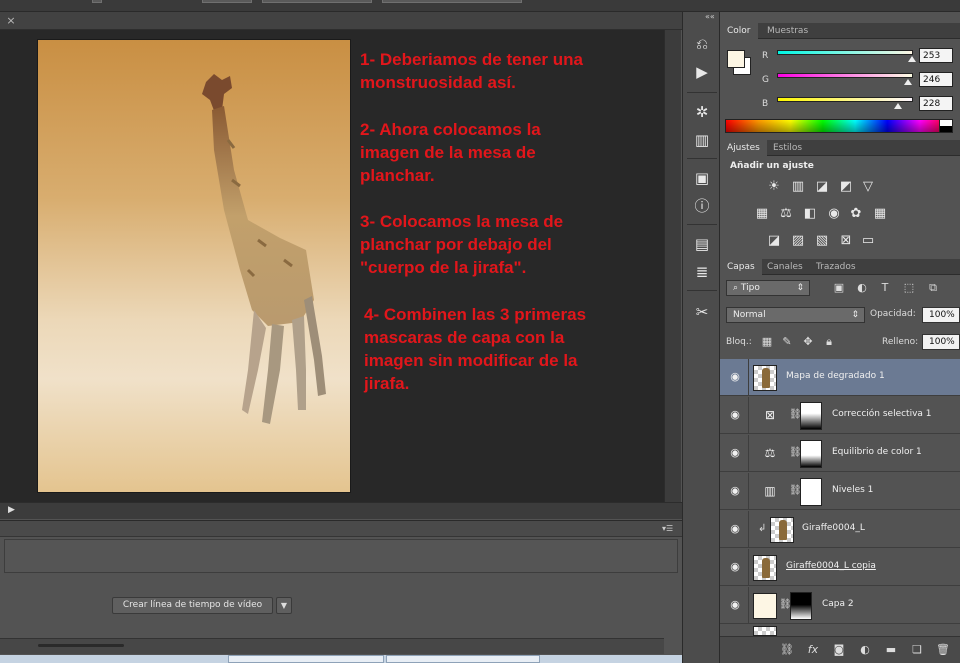 The height and width of the screenshot is (663, 960). Describe the element at coordinates (911, 59) in the screenshot. I see `red-slider-thumb` at that location.